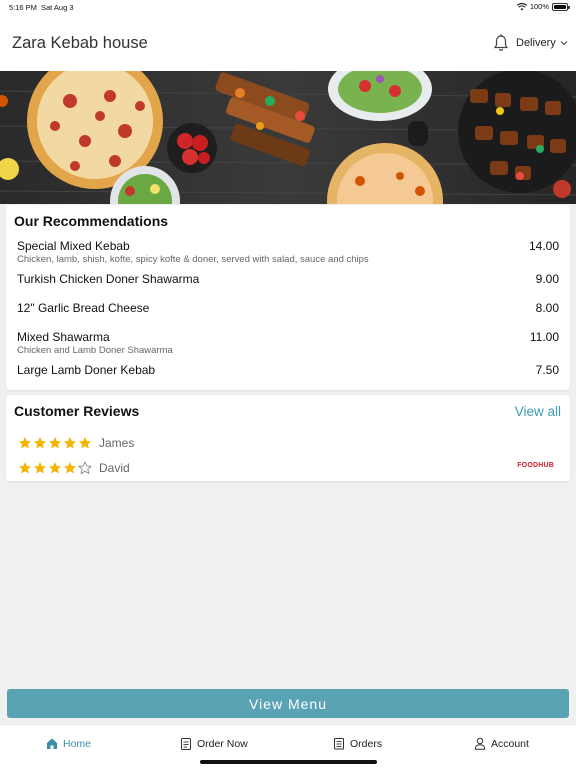 This screenshot has height=768, width=576. Describe the element at coordinates (288, 308) in the screenshot. I see `recommendation-item: 12" Garlic Bread Cheese 8.00` at that location.